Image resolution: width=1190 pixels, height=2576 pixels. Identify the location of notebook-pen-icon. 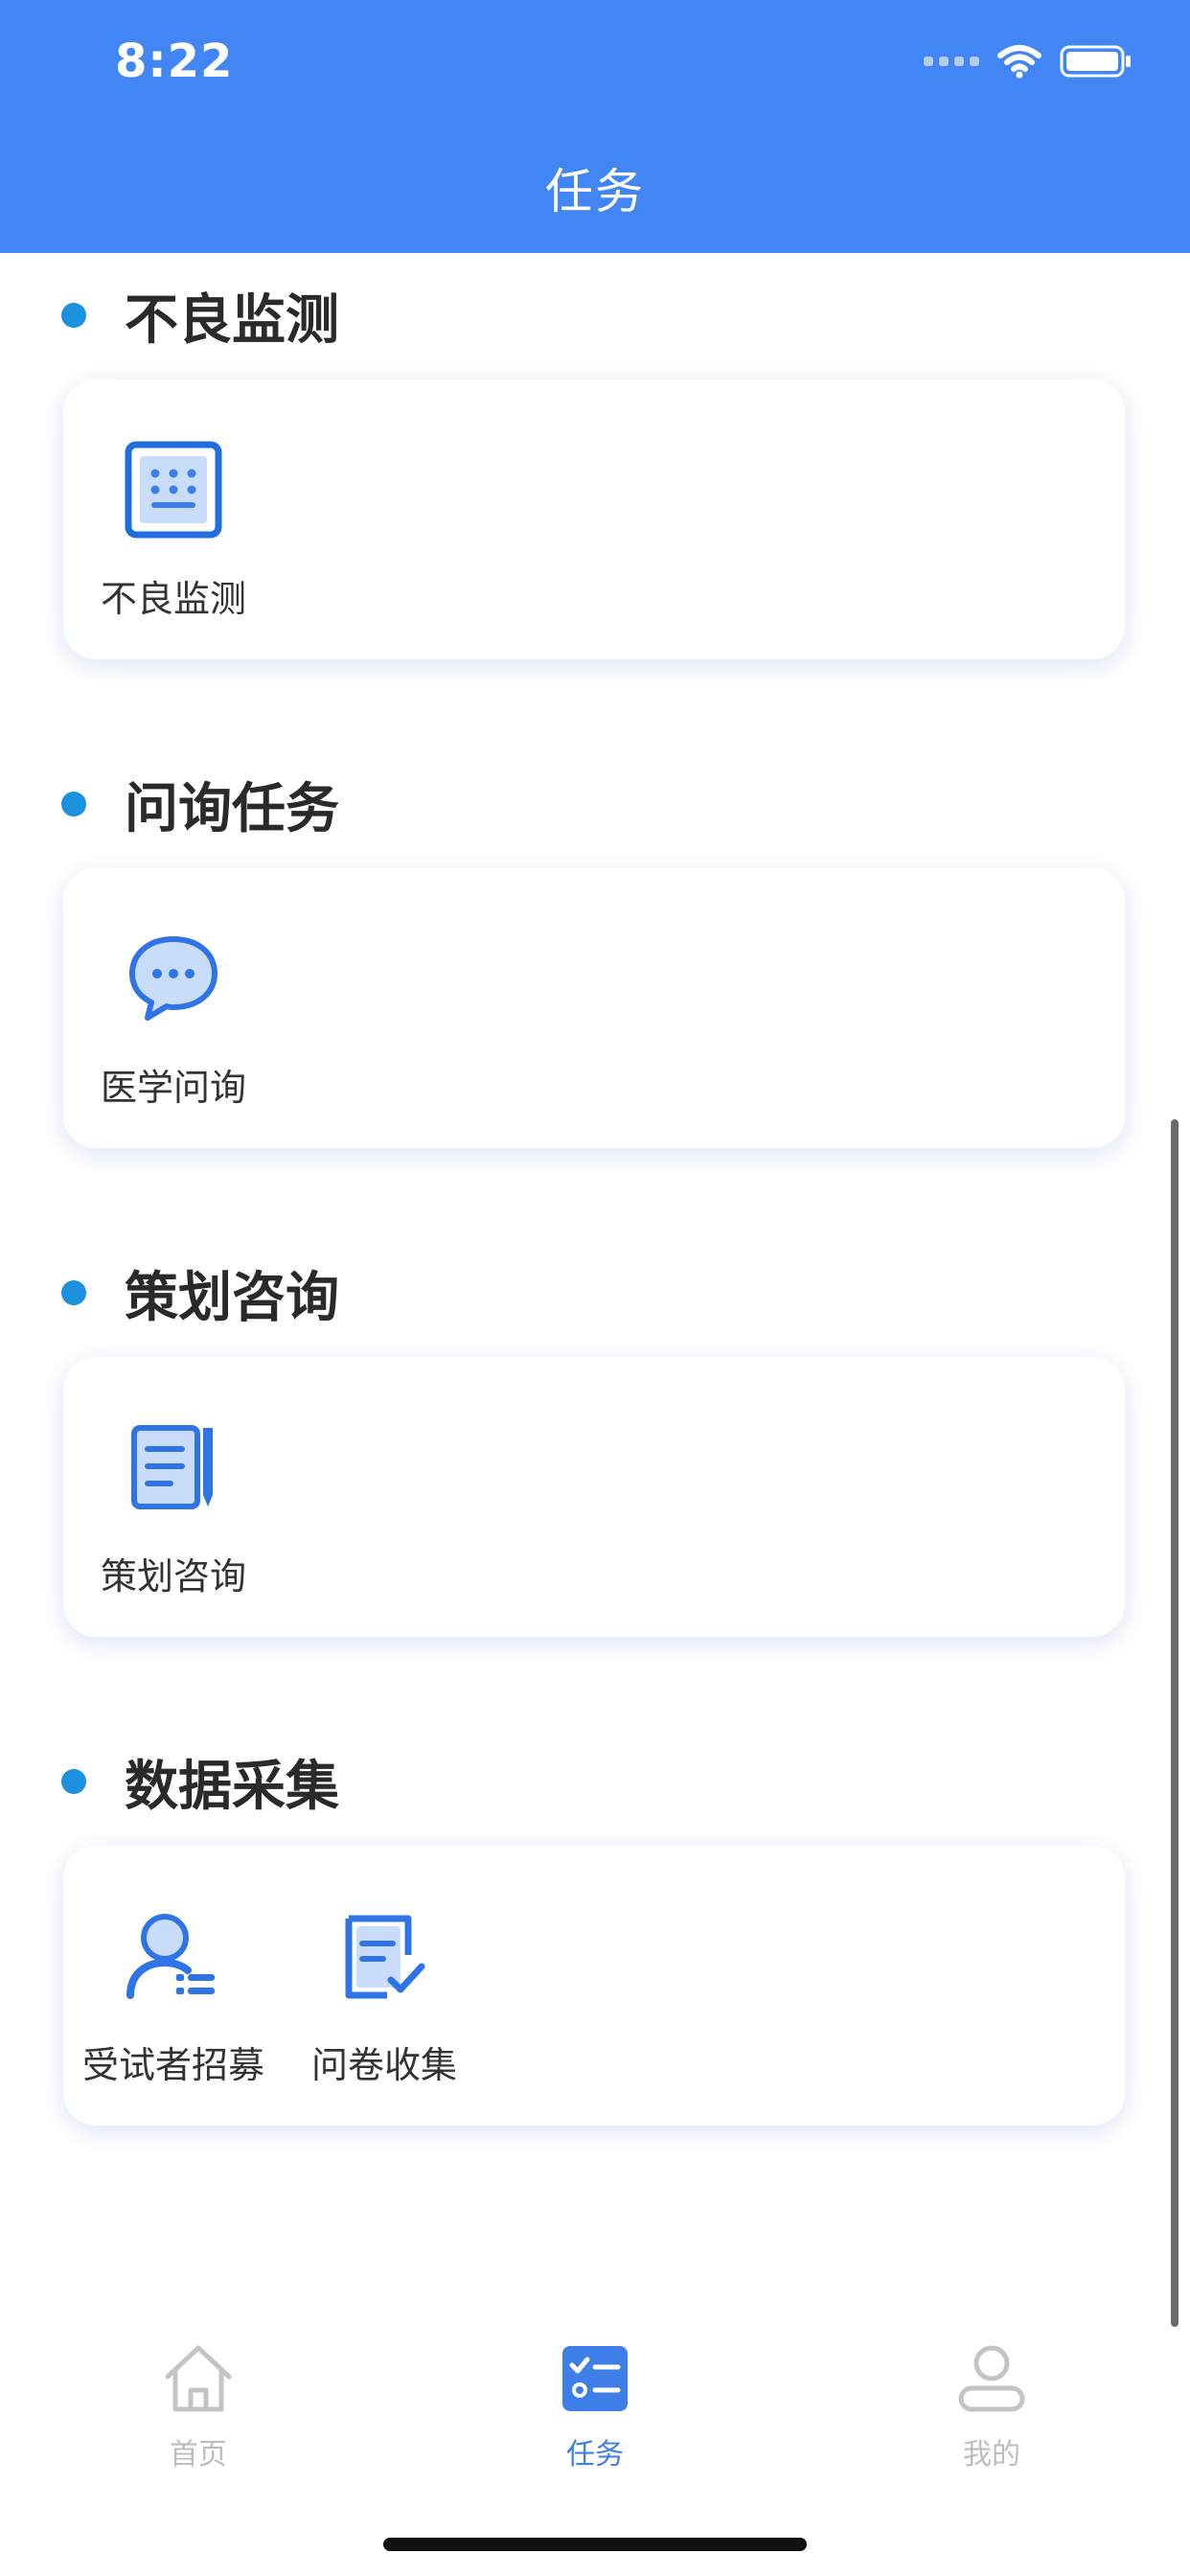
(172, 1467).